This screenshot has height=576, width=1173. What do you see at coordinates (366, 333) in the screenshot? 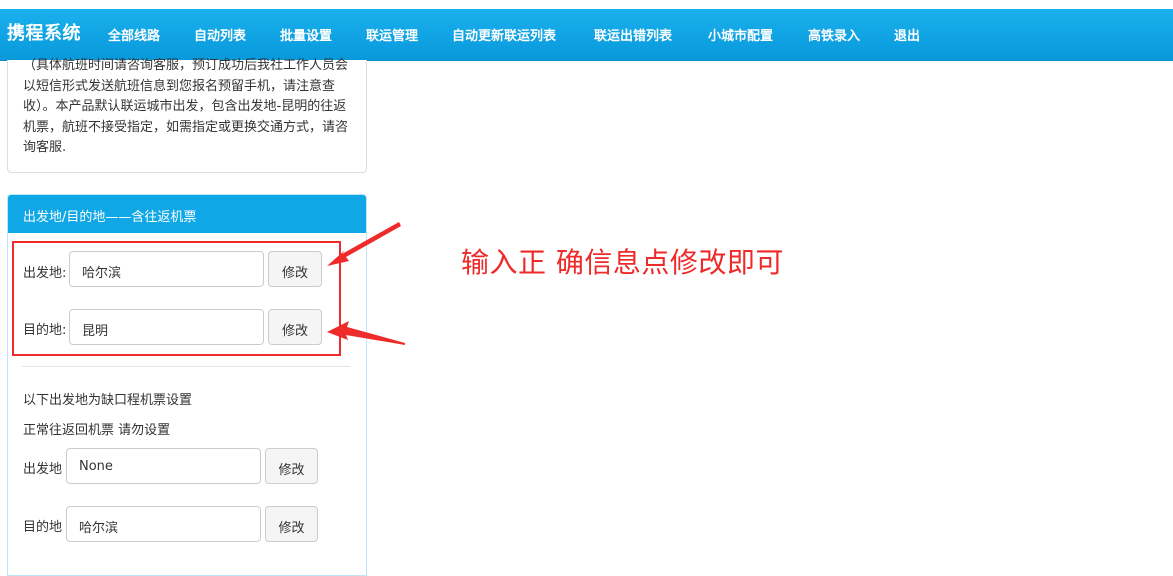
I see `arrow-lower` at bounding box center [366, 333].